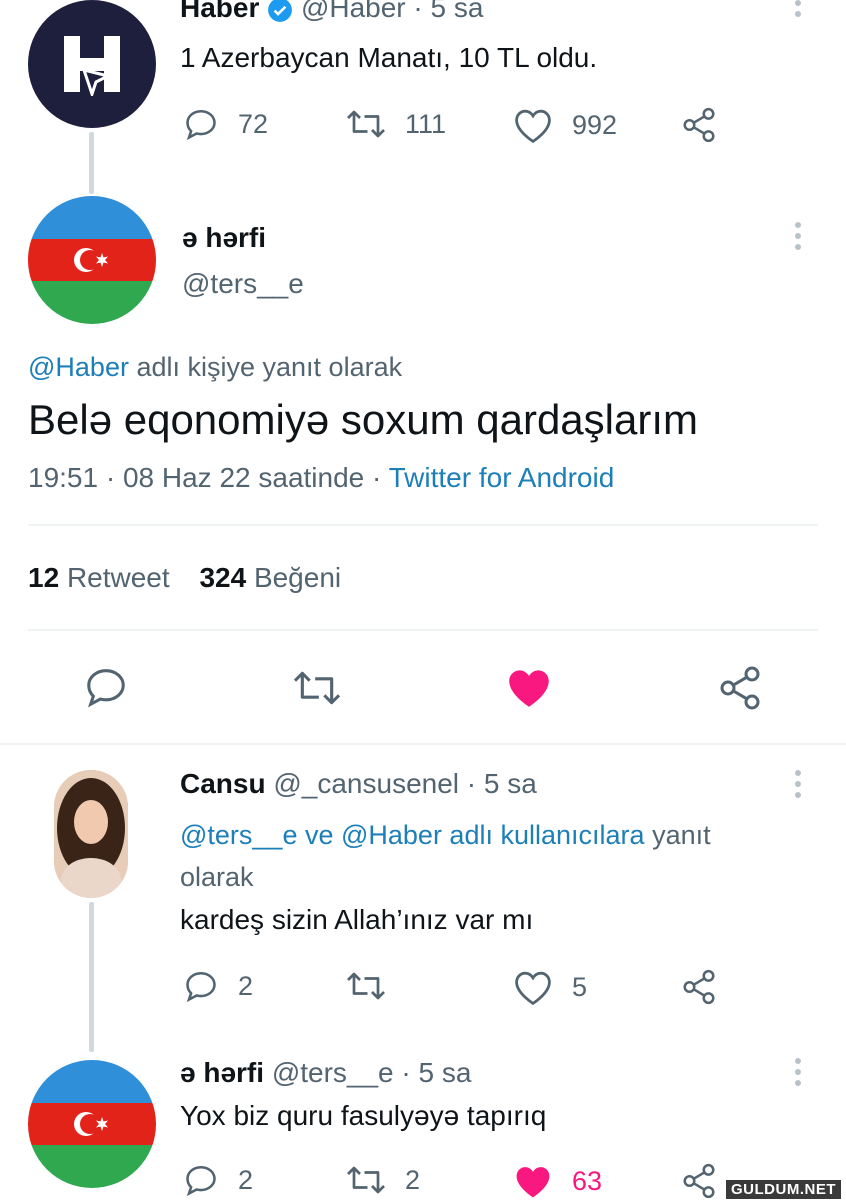 Image resolution: width=846 pixels, height=1200 pixels. I want to click on ters-e-avatar, so click(92, 260).